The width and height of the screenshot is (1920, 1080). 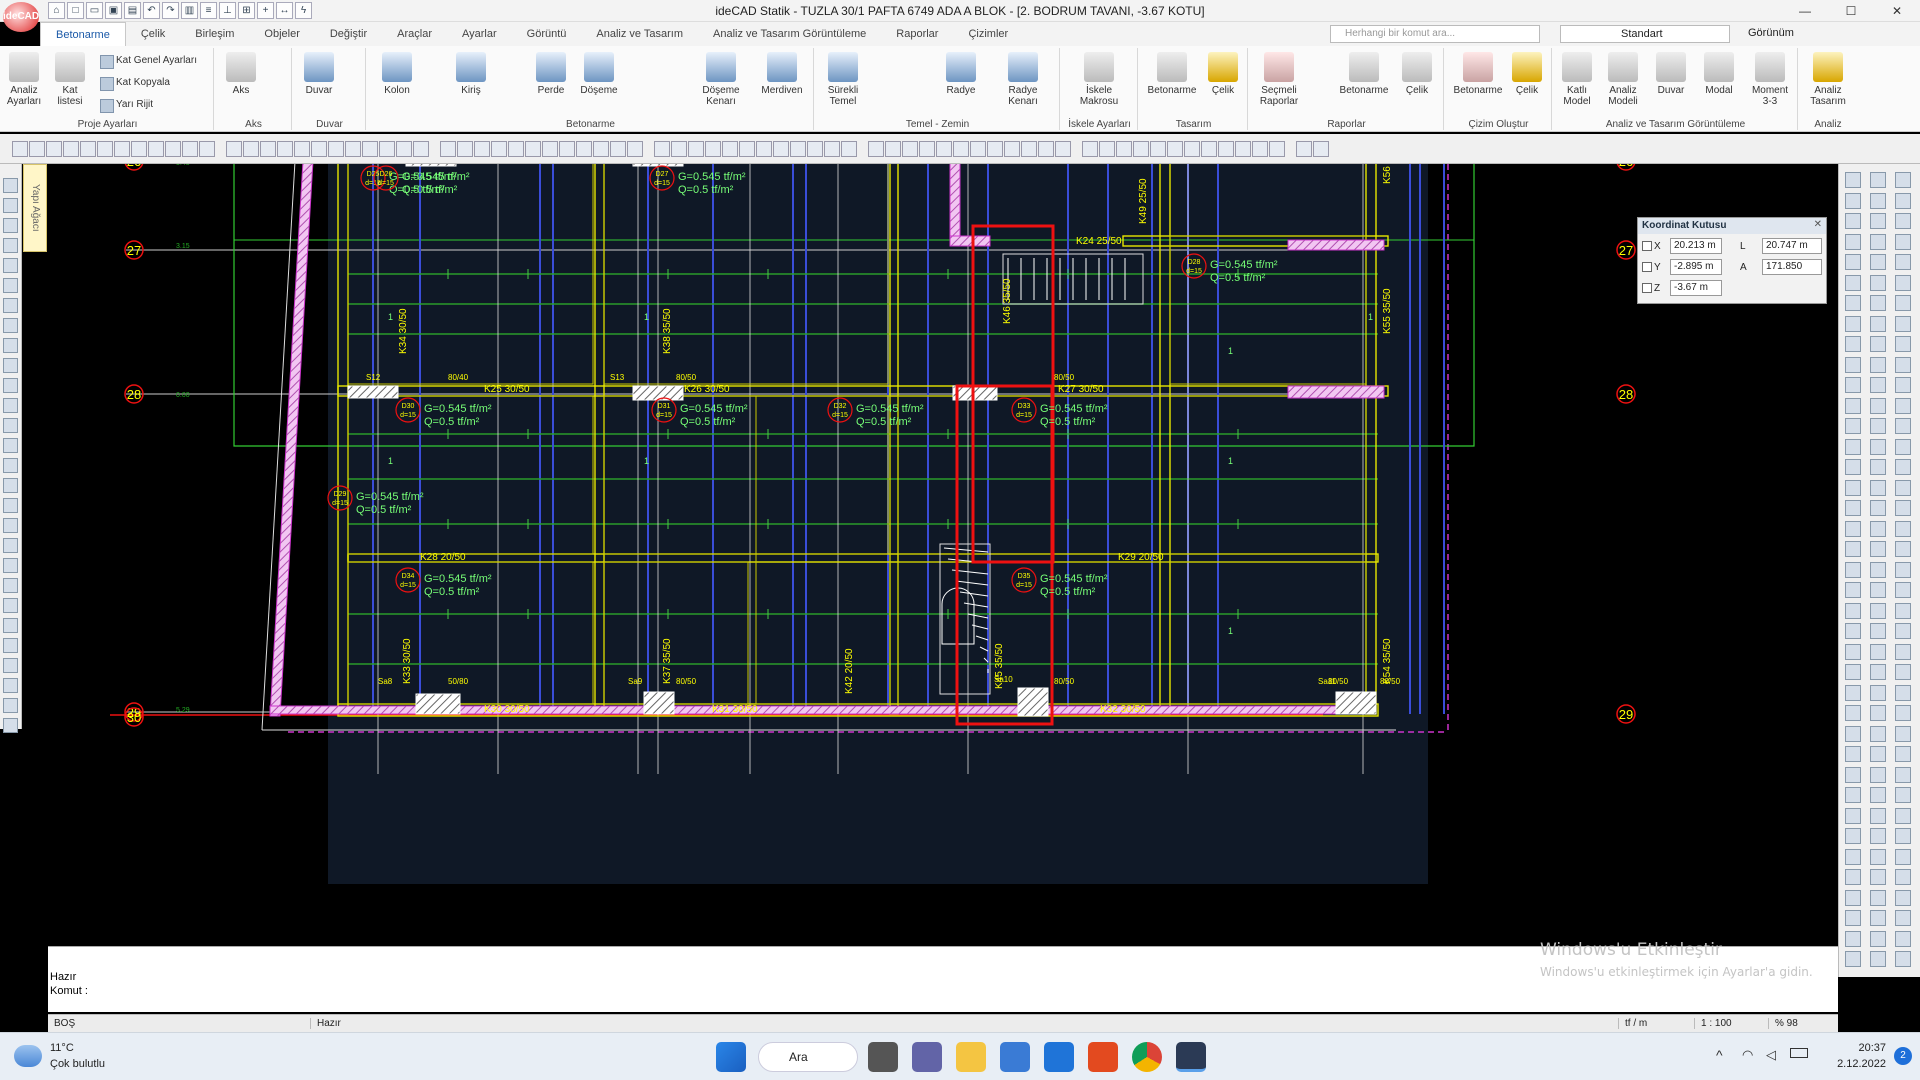 What do you see at coordinates (214, 34) in the screenshot?
I see `tab-birlesim: Birleşim` at bounding box center [214, 34].